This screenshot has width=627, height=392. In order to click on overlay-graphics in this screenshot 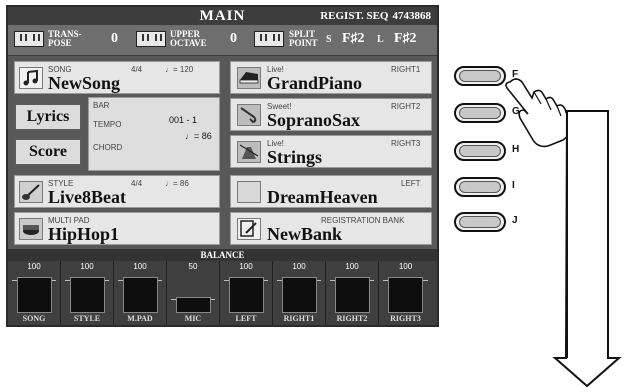, I will do `click(563, 233)`.